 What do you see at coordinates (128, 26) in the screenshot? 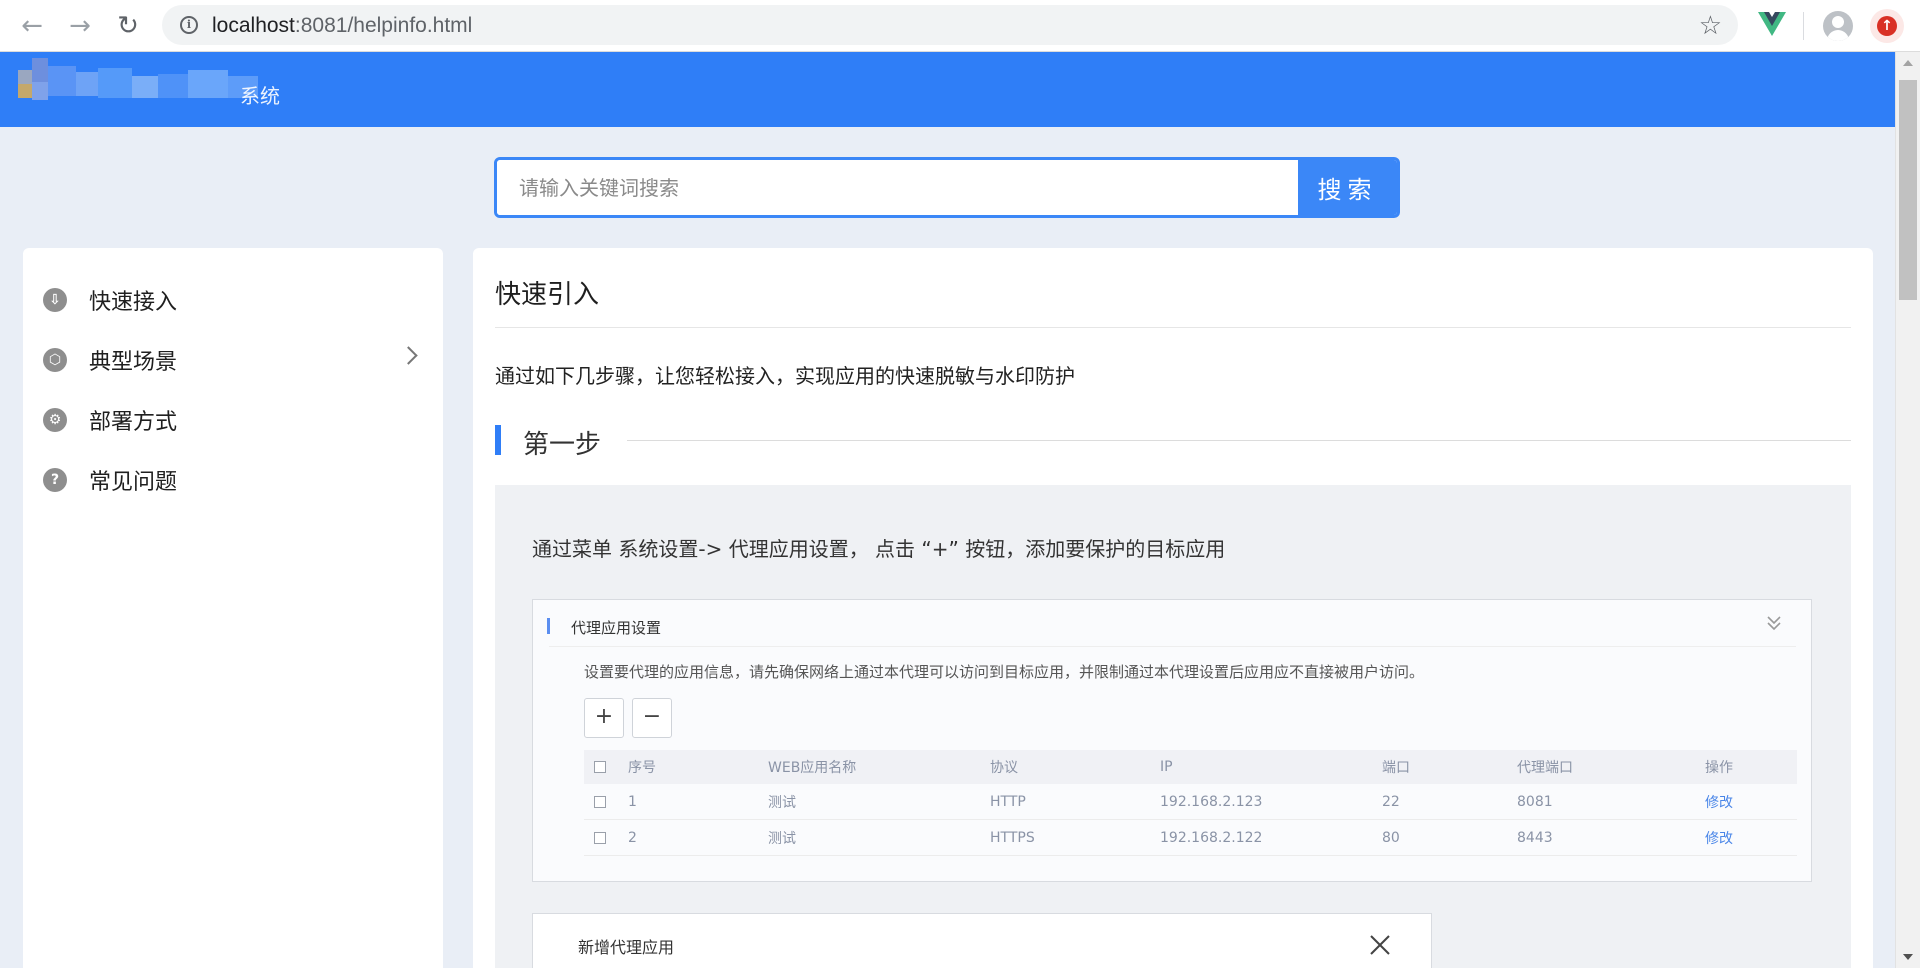
I see `reload-icon: ↻` at bounding box center [128, 26].